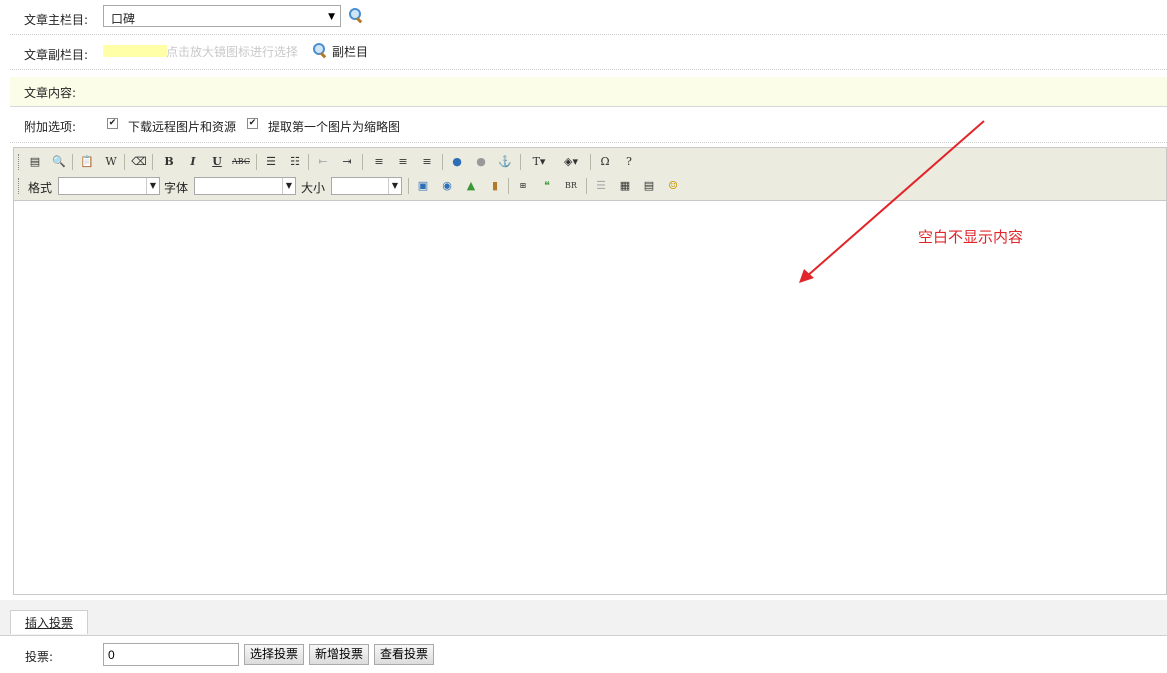 The image size is (1167, 673). I want to click on tab-insert-vote: 插入投票, so click(49, 622).